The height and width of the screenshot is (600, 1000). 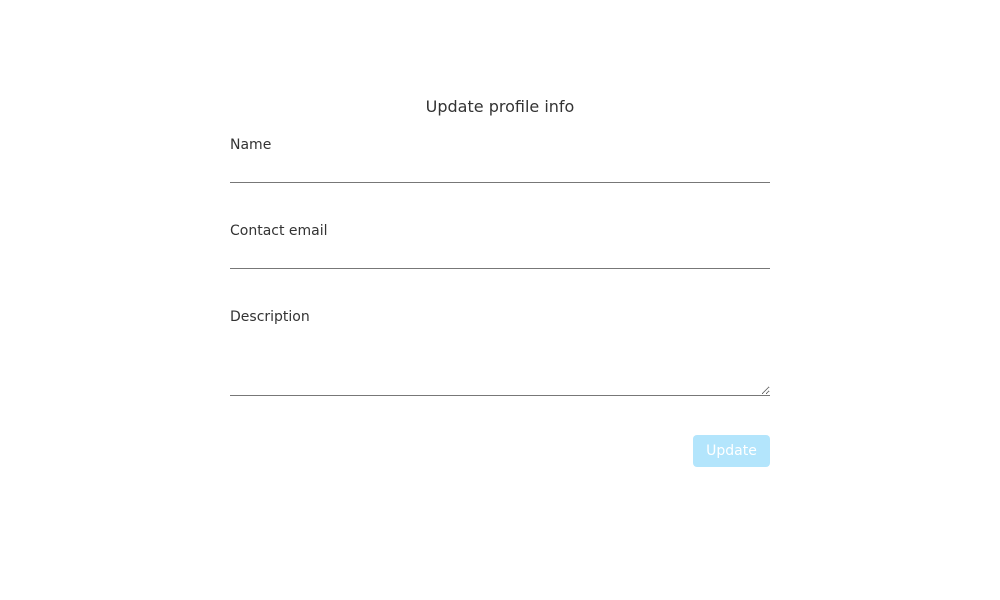 What do you see at coordinates (500, 256) in the screenshot?
I see `email-input` at bounding box center [500, 256].